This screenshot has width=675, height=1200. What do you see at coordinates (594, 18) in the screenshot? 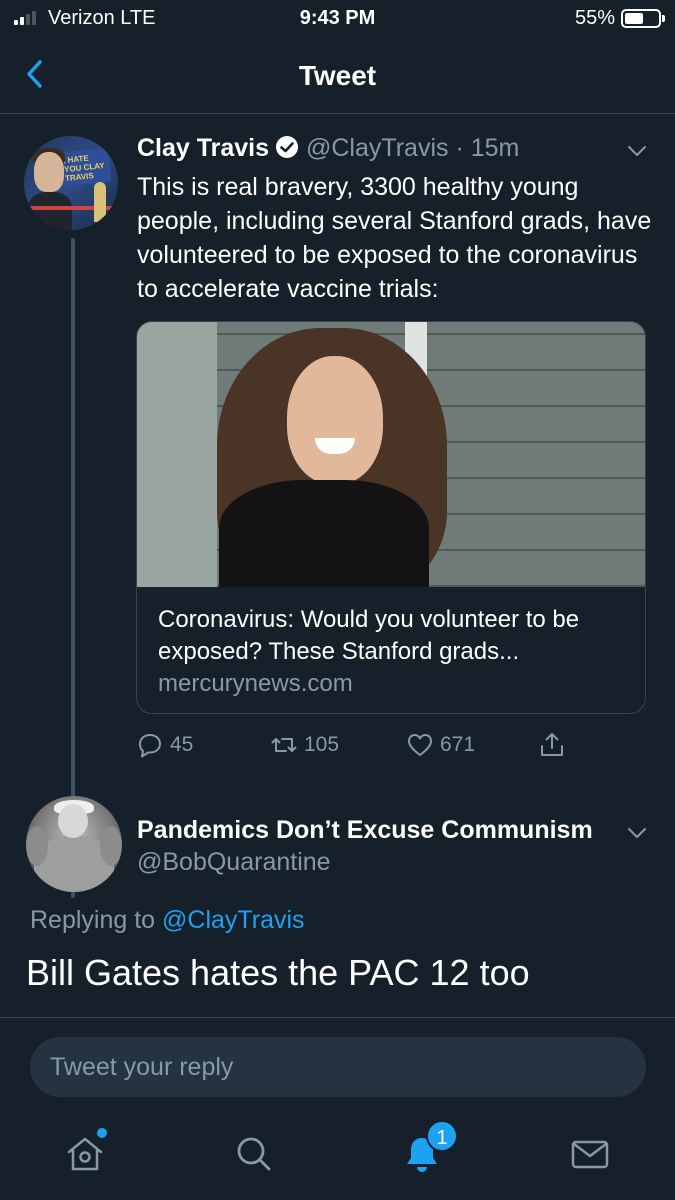
I see `battery-percentage: 55%` at bounding box center [594, 18].